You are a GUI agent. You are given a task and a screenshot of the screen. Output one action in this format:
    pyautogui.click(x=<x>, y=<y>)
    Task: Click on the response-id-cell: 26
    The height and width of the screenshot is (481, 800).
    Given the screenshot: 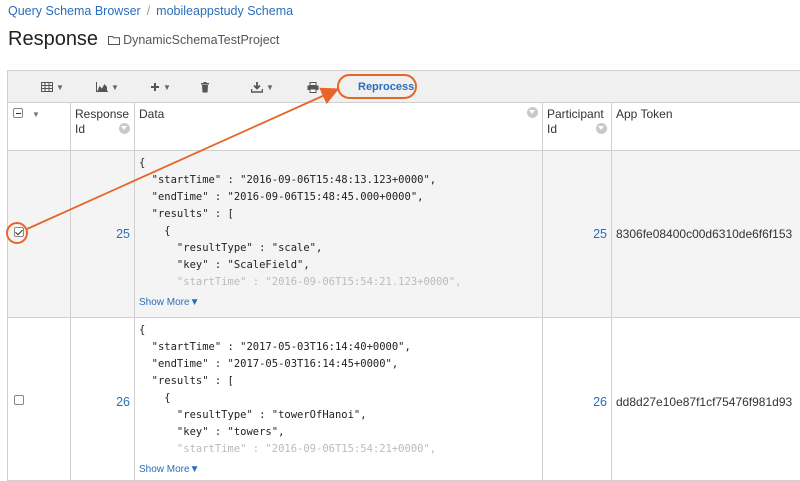 What is the action you would take?
    pyautogui.click(x=103, y=399)
    